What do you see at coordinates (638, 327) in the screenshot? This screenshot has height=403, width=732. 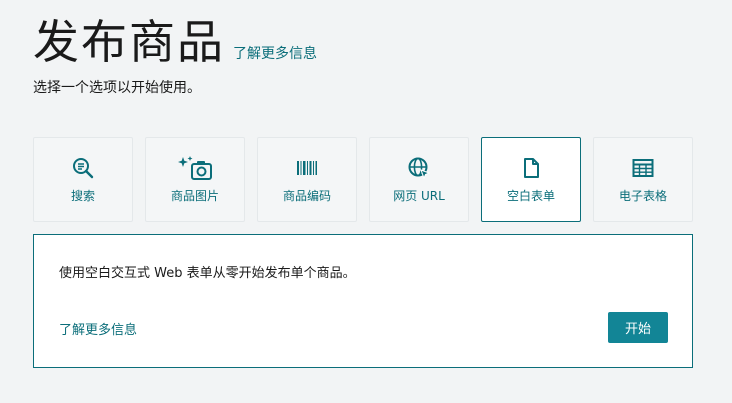 I see `start-button: 开始` at bounding box center [638, 327].